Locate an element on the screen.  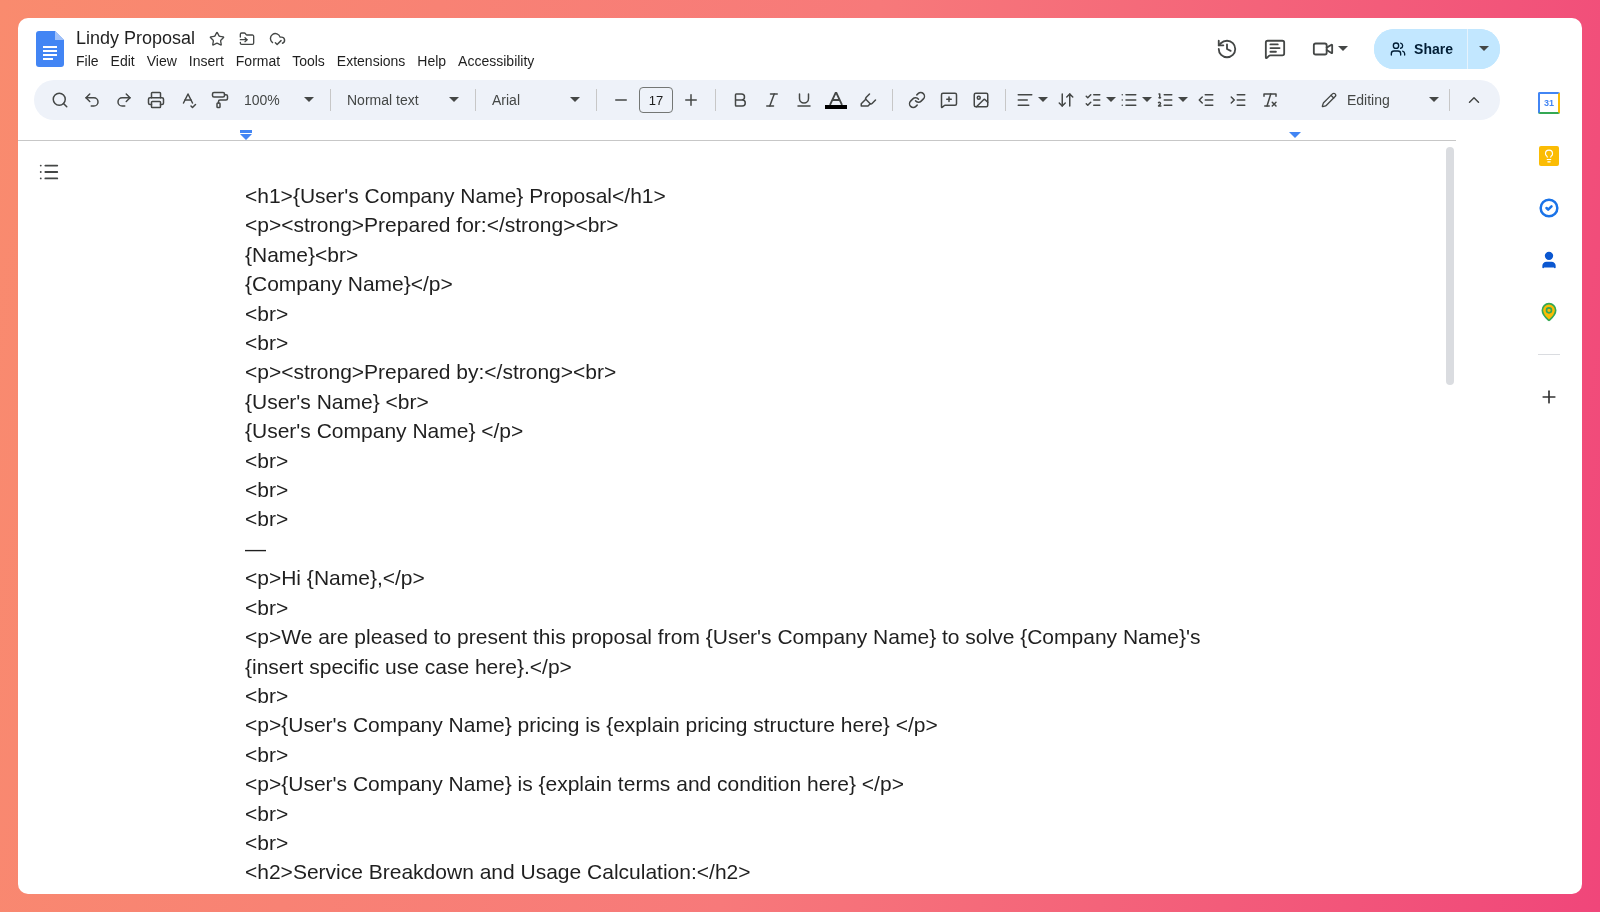
numbered-list-icon is located at coordinates (1165, 100).